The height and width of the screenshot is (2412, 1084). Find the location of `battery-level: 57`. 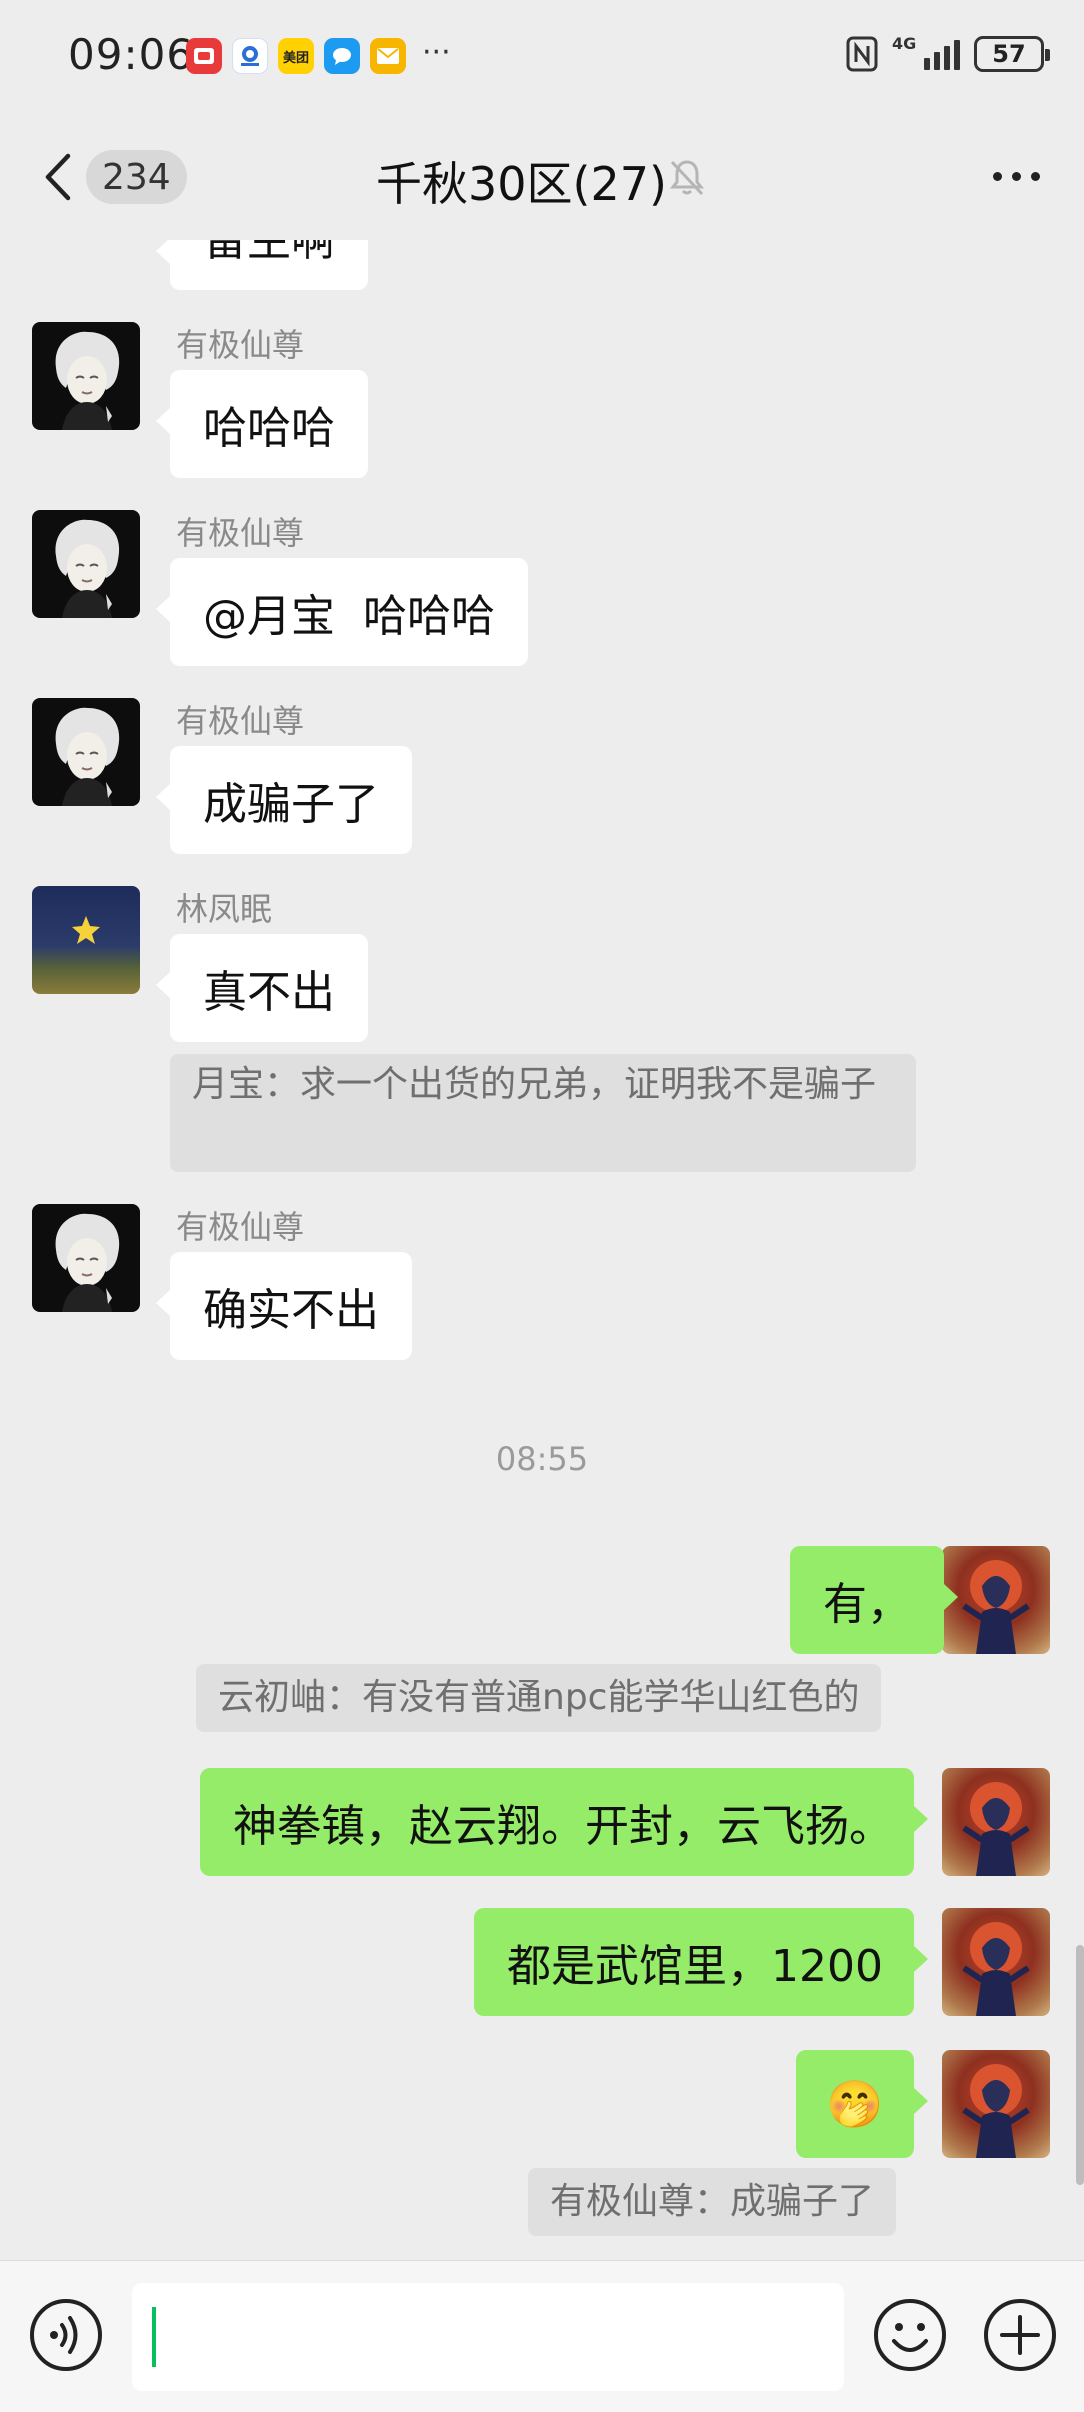

battery-level: 57 is located at coordinates (1009, 54).